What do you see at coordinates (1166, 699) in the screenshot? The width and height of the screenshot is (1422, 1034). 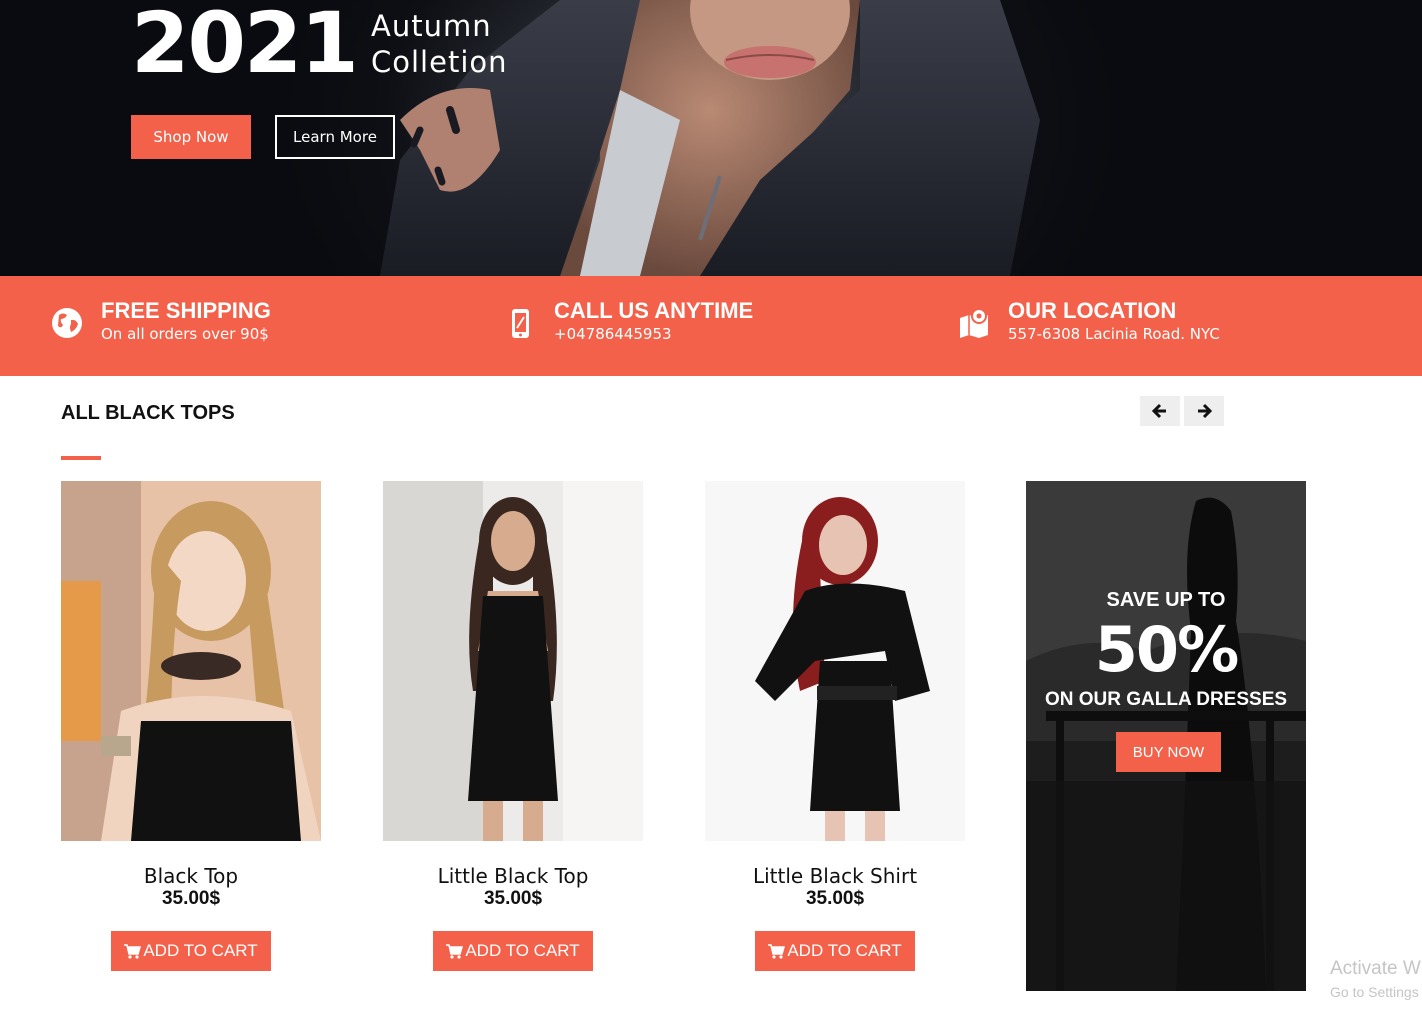 I see `promo-line3: ON OUR GALLA DRESSES` at bounding box center [1166, 699].